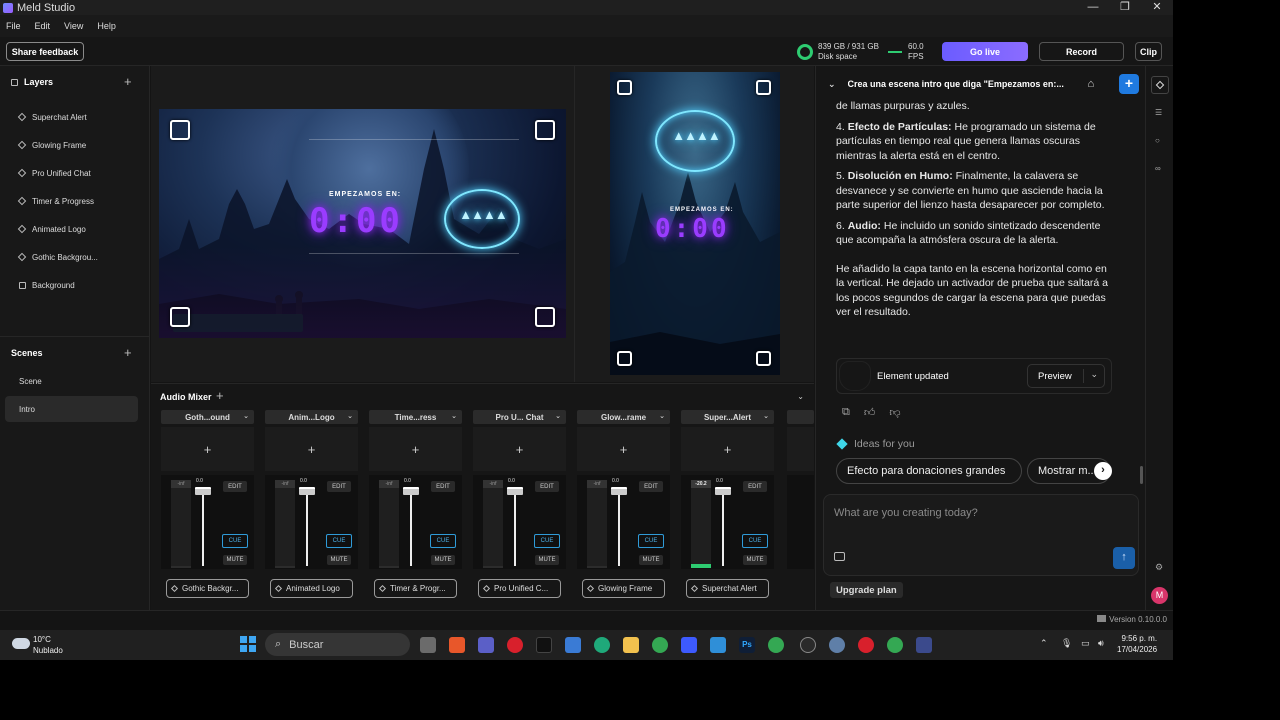  Describe the element at coordinates (43, 26) in the screenshot. I see `menu-edit: Edit` at that location.